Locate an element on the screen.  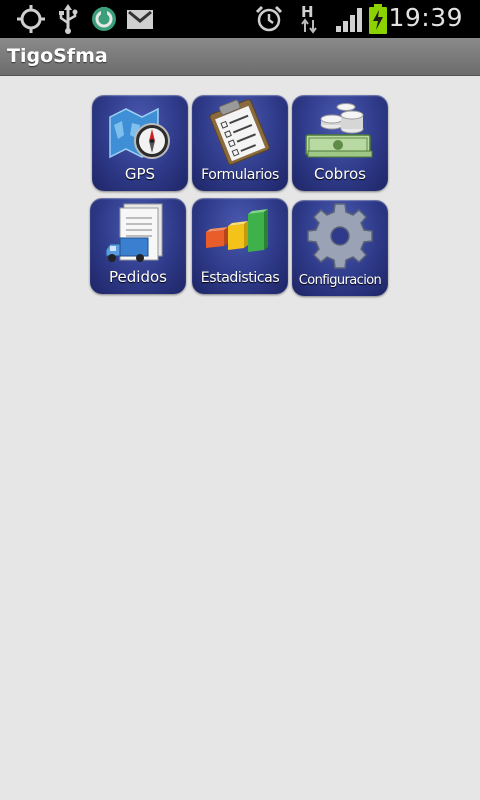
data-transfer-icon is located at coordinates (309, 26).